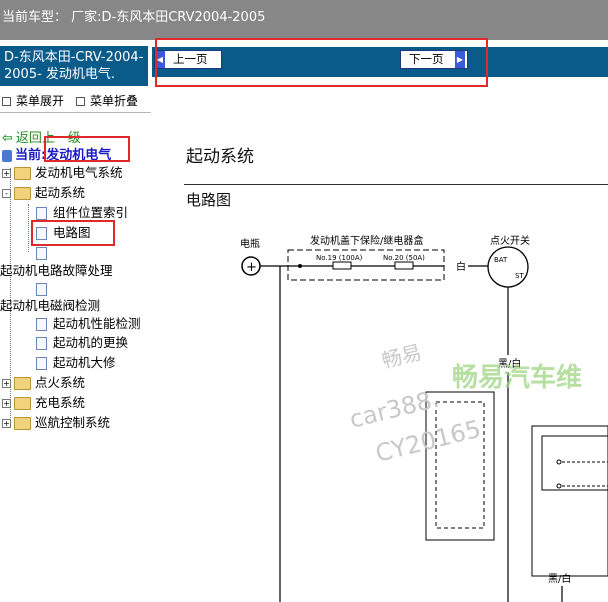 The width and height of the screenshot is (608, 602). What do you see at coordinates (73, 422) in the screenshot?
I see `tree-label: 巡航控制系统` at bounding box center [73, 422].